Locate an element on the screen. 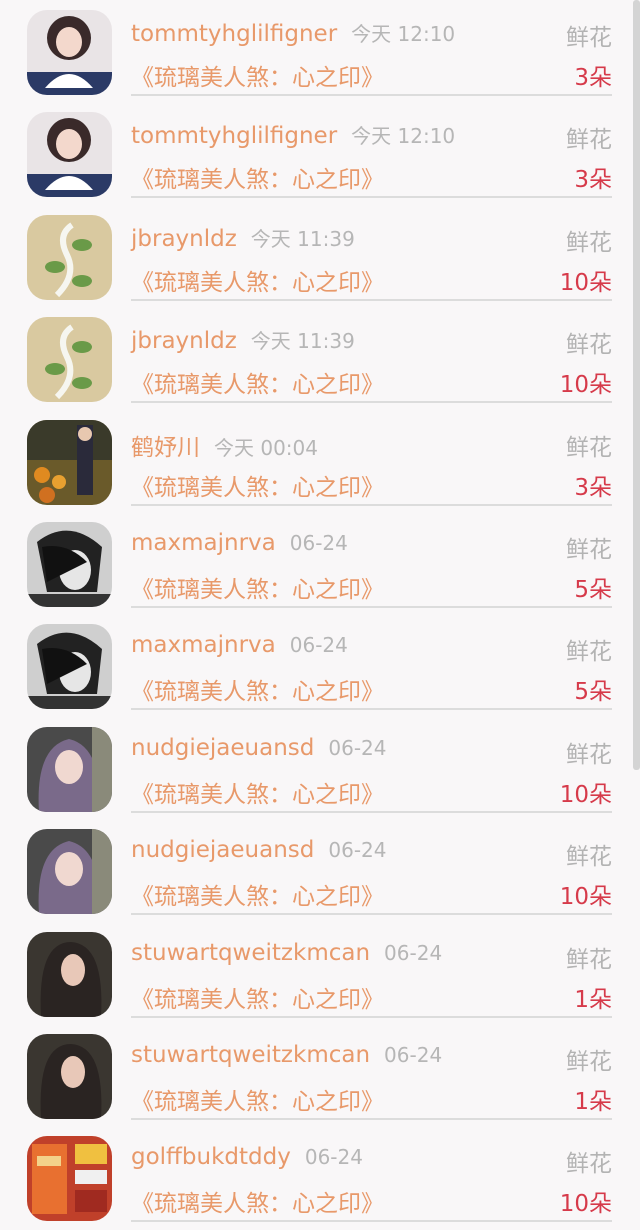  user-name: 鹤妤川 今天 00:04 is located at coordinates (224, 445).